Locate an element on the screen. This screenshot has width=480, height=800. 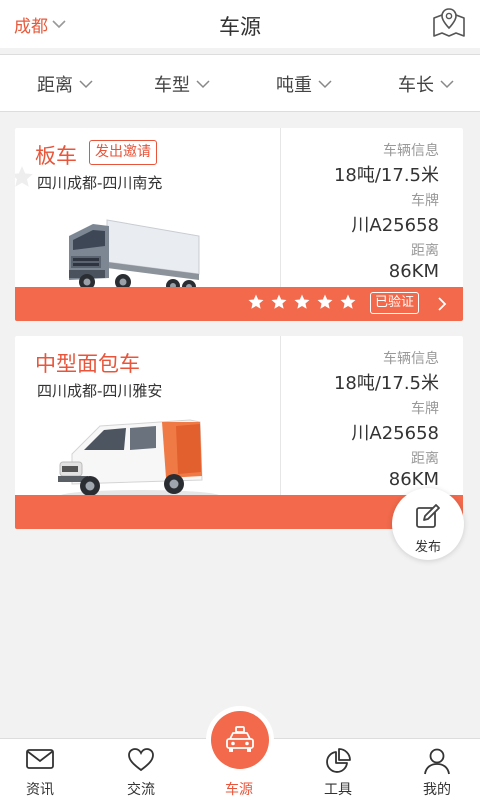
card-footer-band: 已验证 is located at coordinates (239, 304).